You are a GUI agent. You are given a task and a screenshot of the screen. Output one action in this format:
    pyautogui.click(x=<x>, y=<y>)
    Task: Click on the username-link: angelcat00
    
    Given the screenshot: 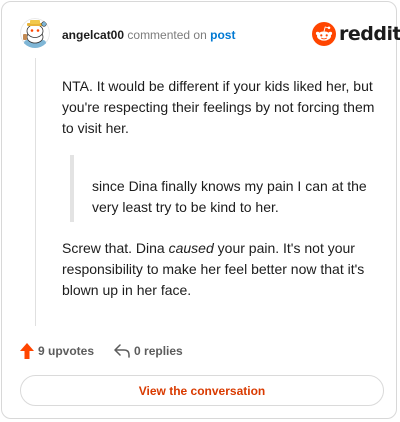 What is the action you would take?
    pyautogui.click(x=93, y=35)
    